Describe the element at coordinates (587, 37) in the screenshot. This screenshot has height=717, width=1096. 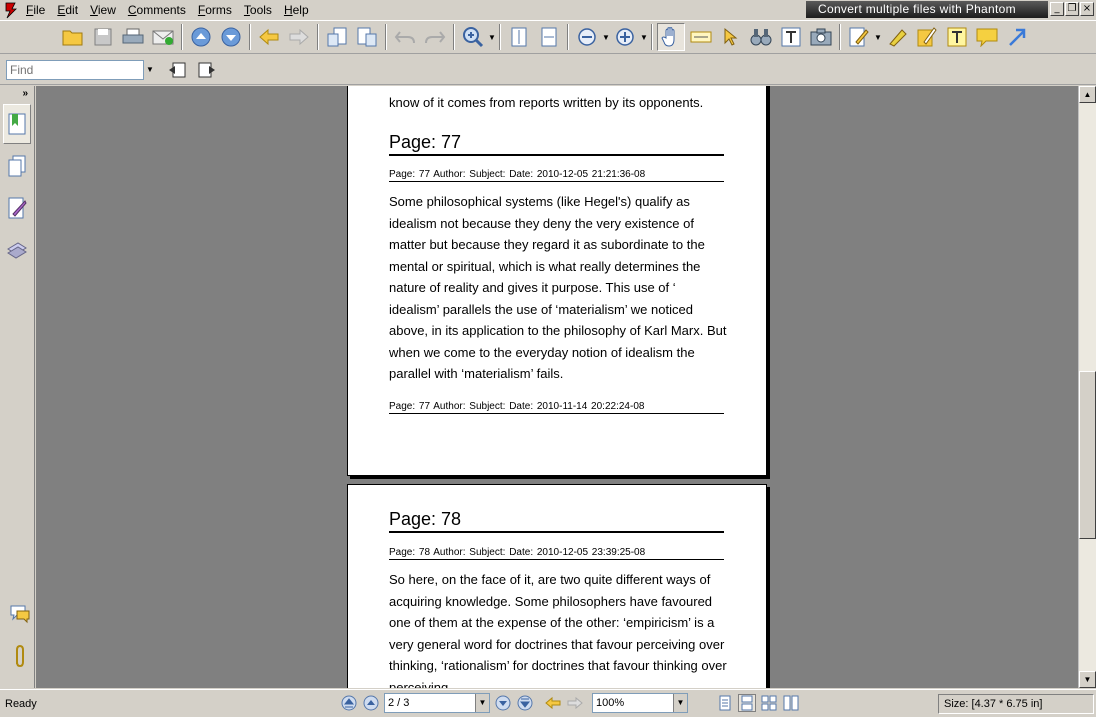
I see `zoom-out-button` at that location.